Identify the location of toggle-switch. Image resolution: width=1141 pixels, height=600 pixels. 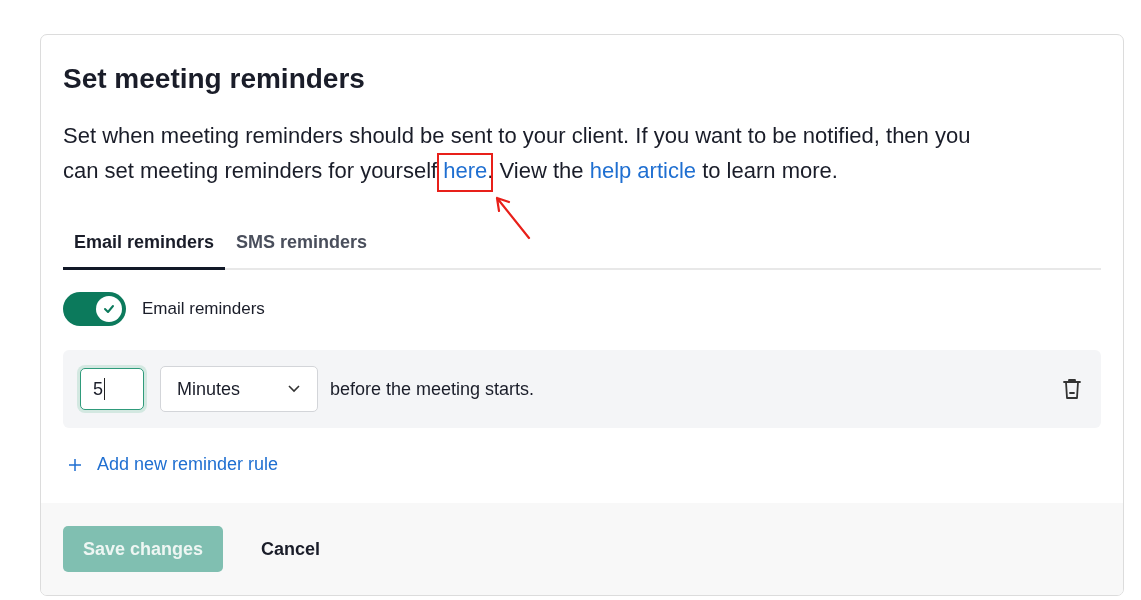
(94, 309).